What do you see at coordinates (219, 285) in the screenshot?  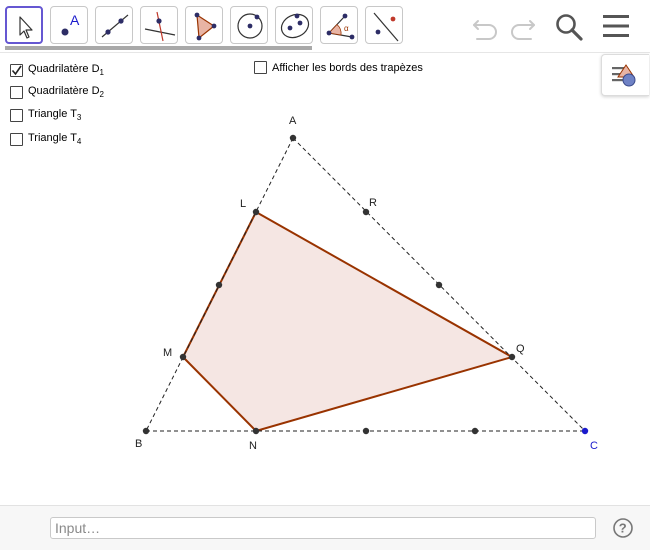 I see `point-ab-midpoint` at bounding box center [219, 285].